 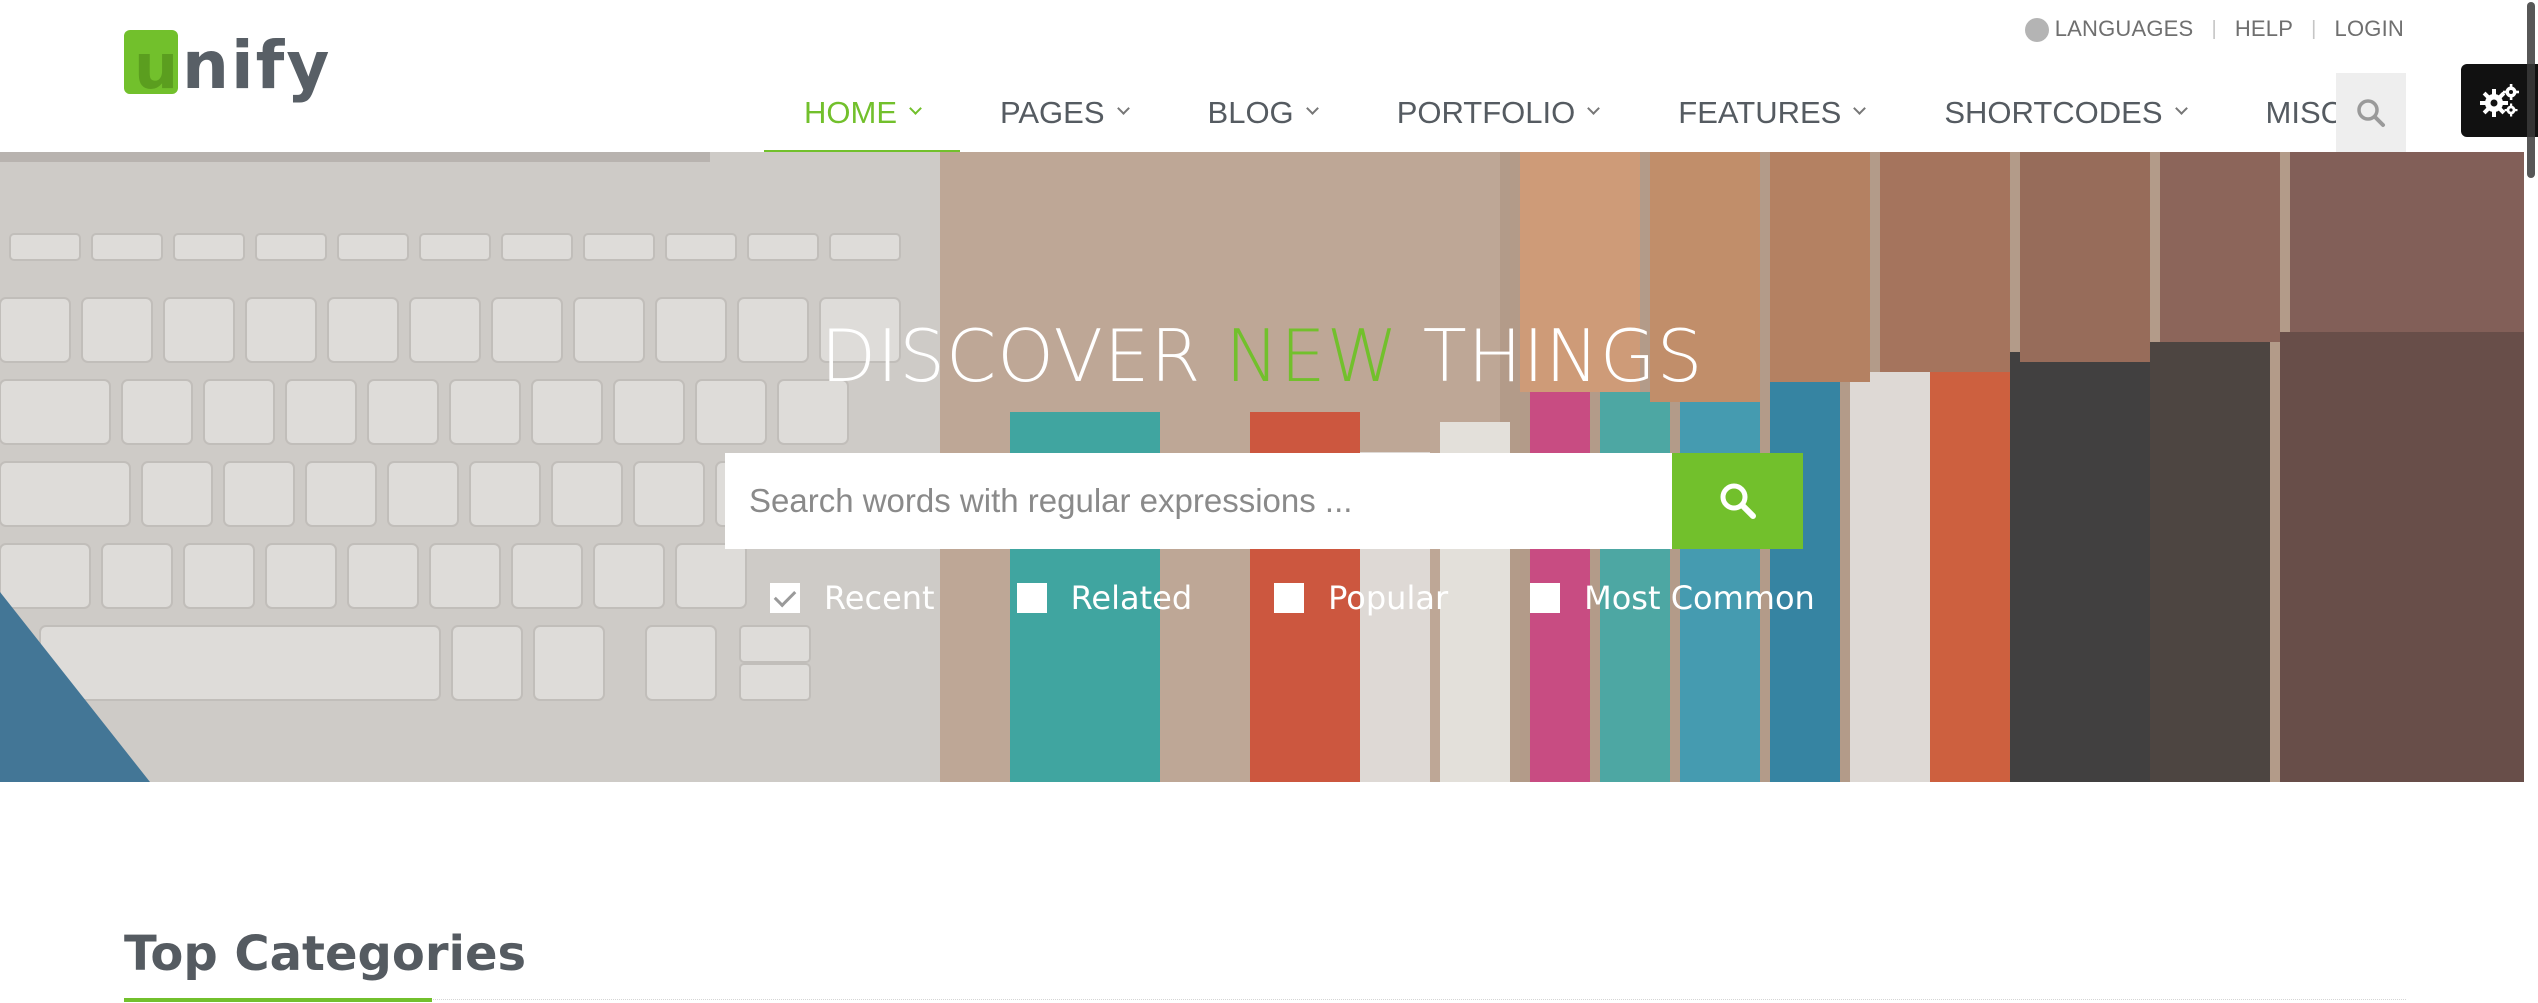 I want to click on login-link: LOGIN, so click(x=2369, y=29).